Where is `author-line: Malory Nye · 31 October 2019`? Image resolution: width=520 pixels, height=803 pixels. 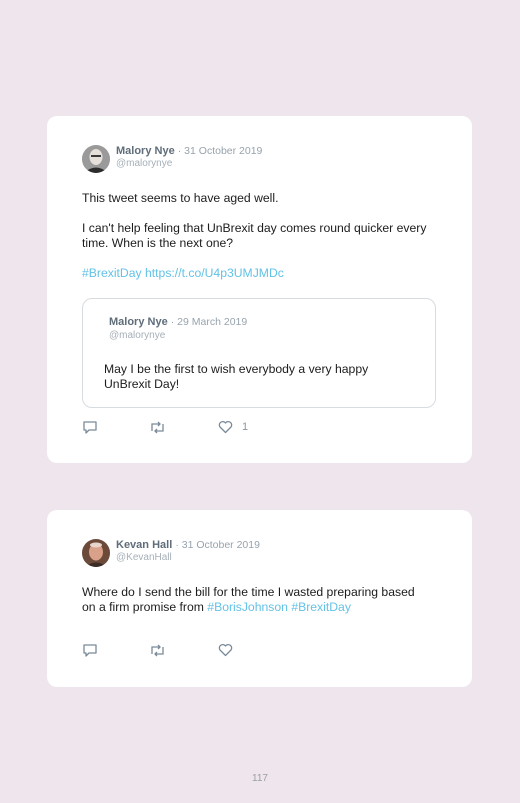 author-line: Malory Nye · 31 October 2019 is located at coordinates (189, 151).